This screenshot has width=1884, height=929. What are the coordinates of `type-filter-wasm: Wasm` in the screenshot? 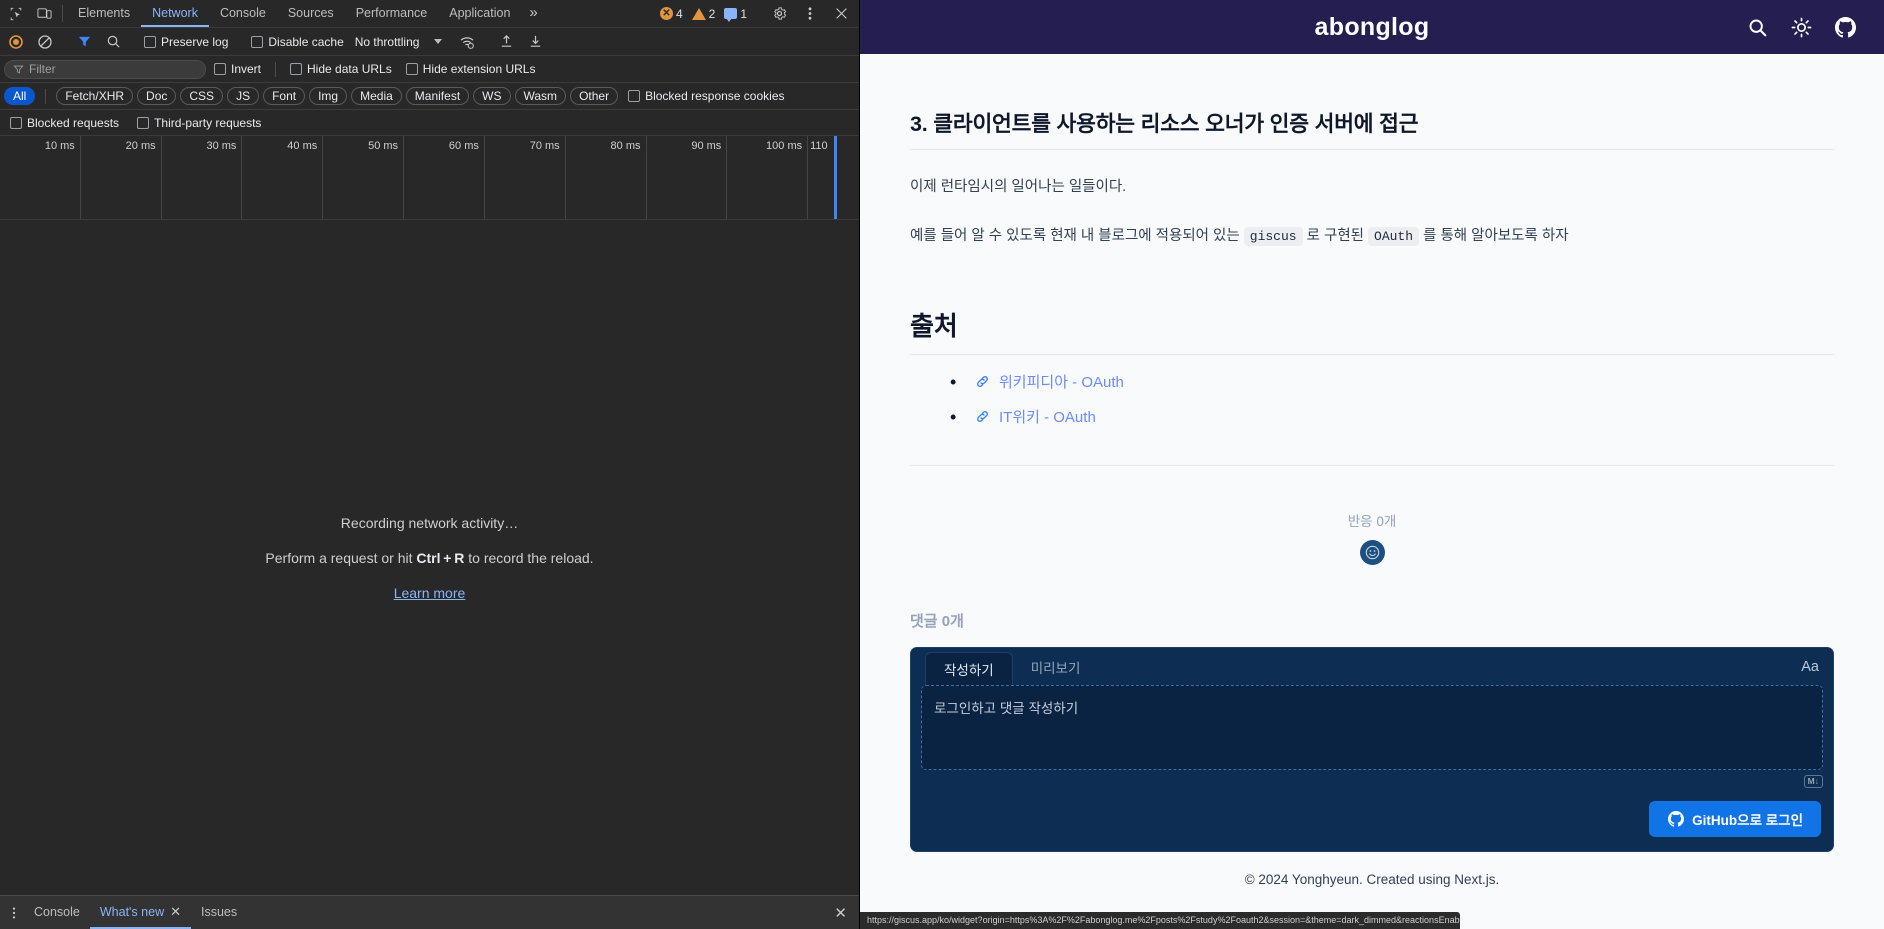 It's located at (540, 96).